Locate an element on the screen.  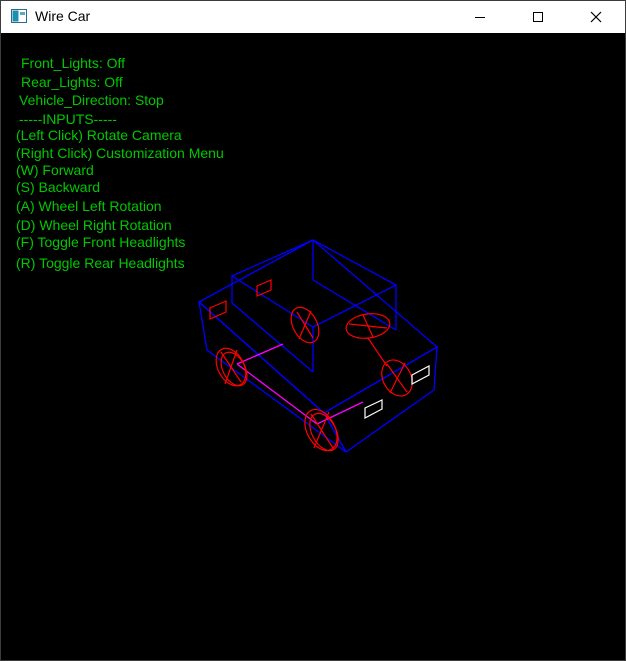
front-headlights is located at coordinates (397, 392).